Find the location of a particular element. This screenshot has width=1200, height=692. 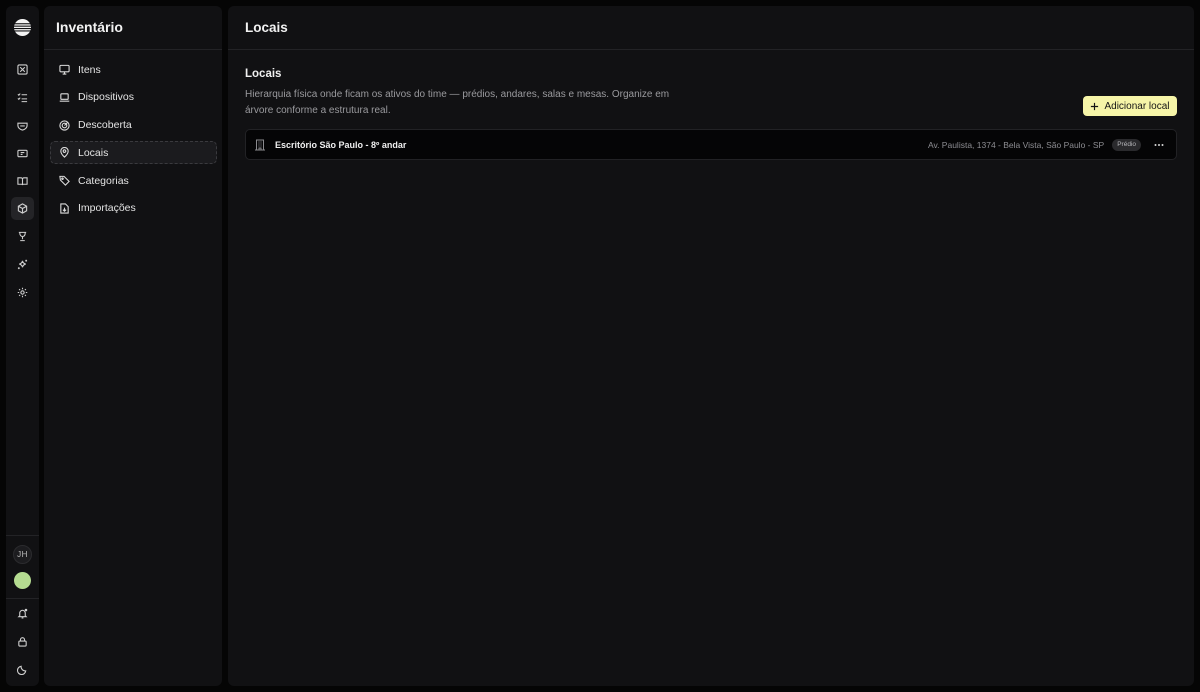

location-type-badge: Prédio is located at coordinates (1126, 144).